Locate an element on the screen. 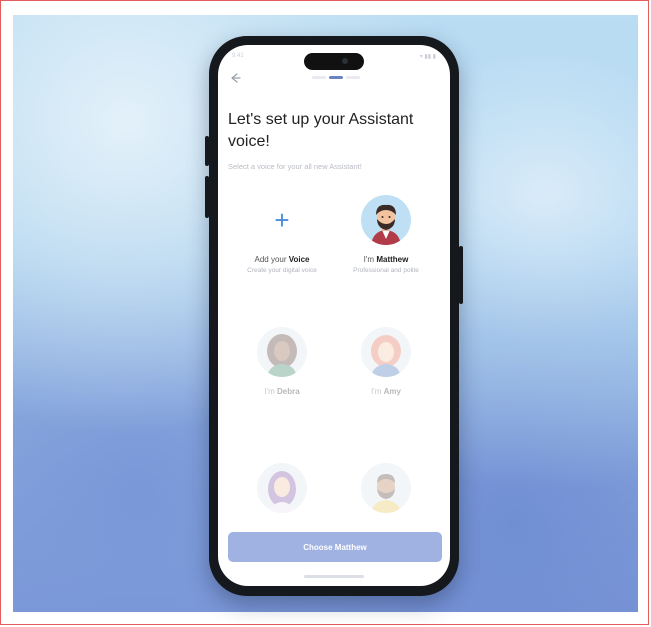 This screenshot has width=651, height=627. volume-down-button is located at coordinates (207, 197).